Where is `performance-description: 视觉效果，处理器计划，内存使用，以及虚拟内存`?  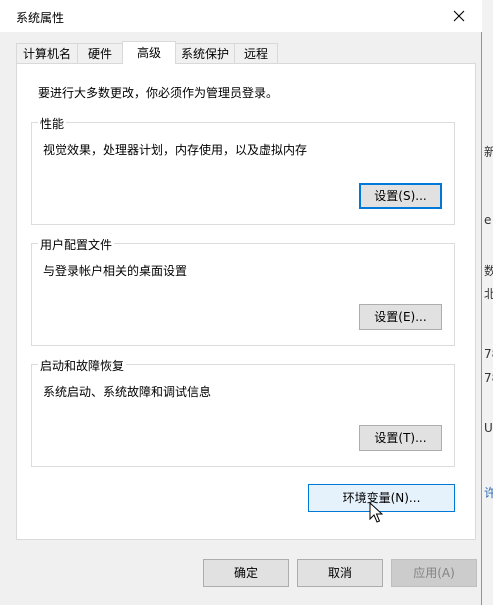 performance-description: 视觉效果，处理器计划，内存使用，以及虚拟内存 is located at coordinates (175, 150).